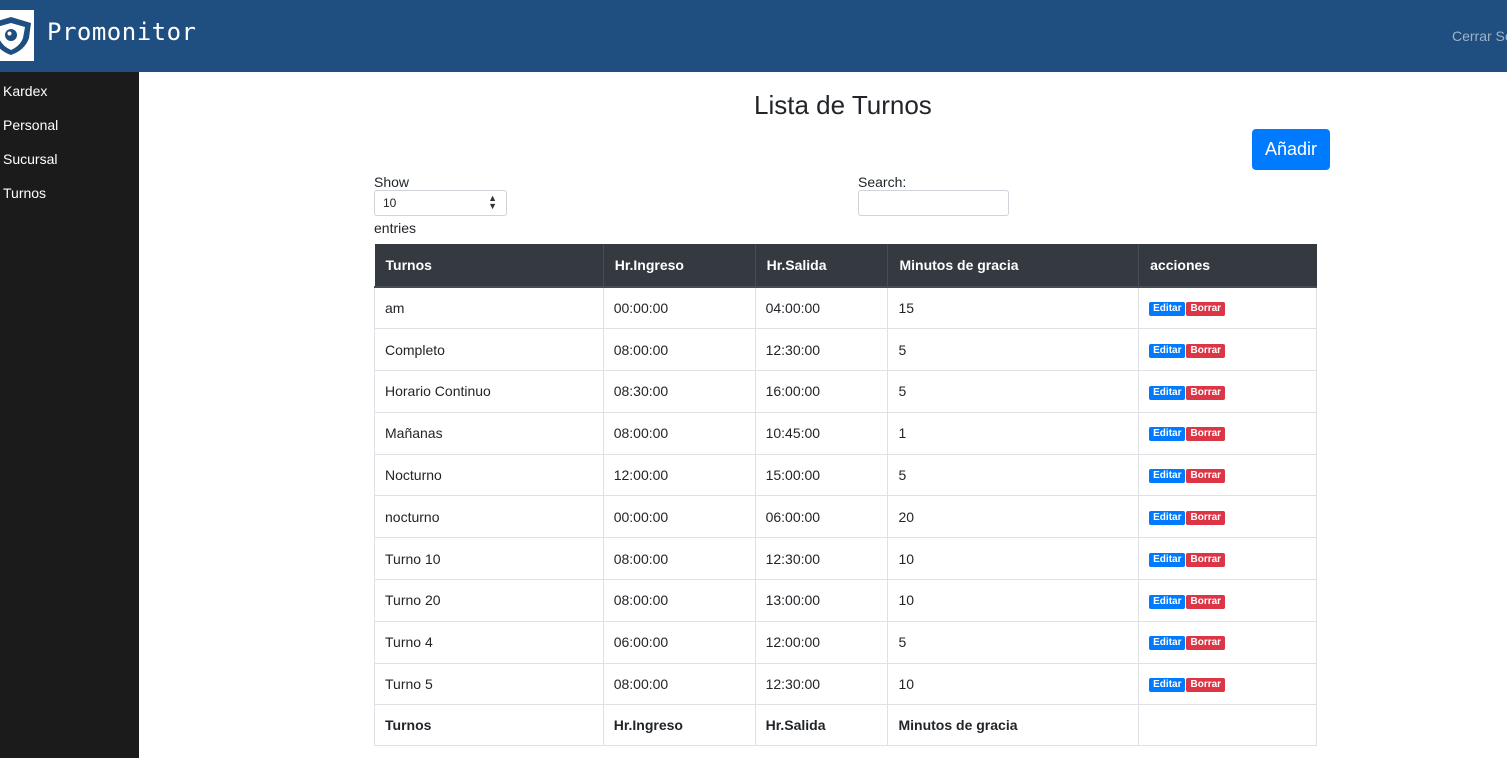 The image size is (1507, 758). I want to click on sidebar-item-sucursal: Sucursal, so click(30, 159).